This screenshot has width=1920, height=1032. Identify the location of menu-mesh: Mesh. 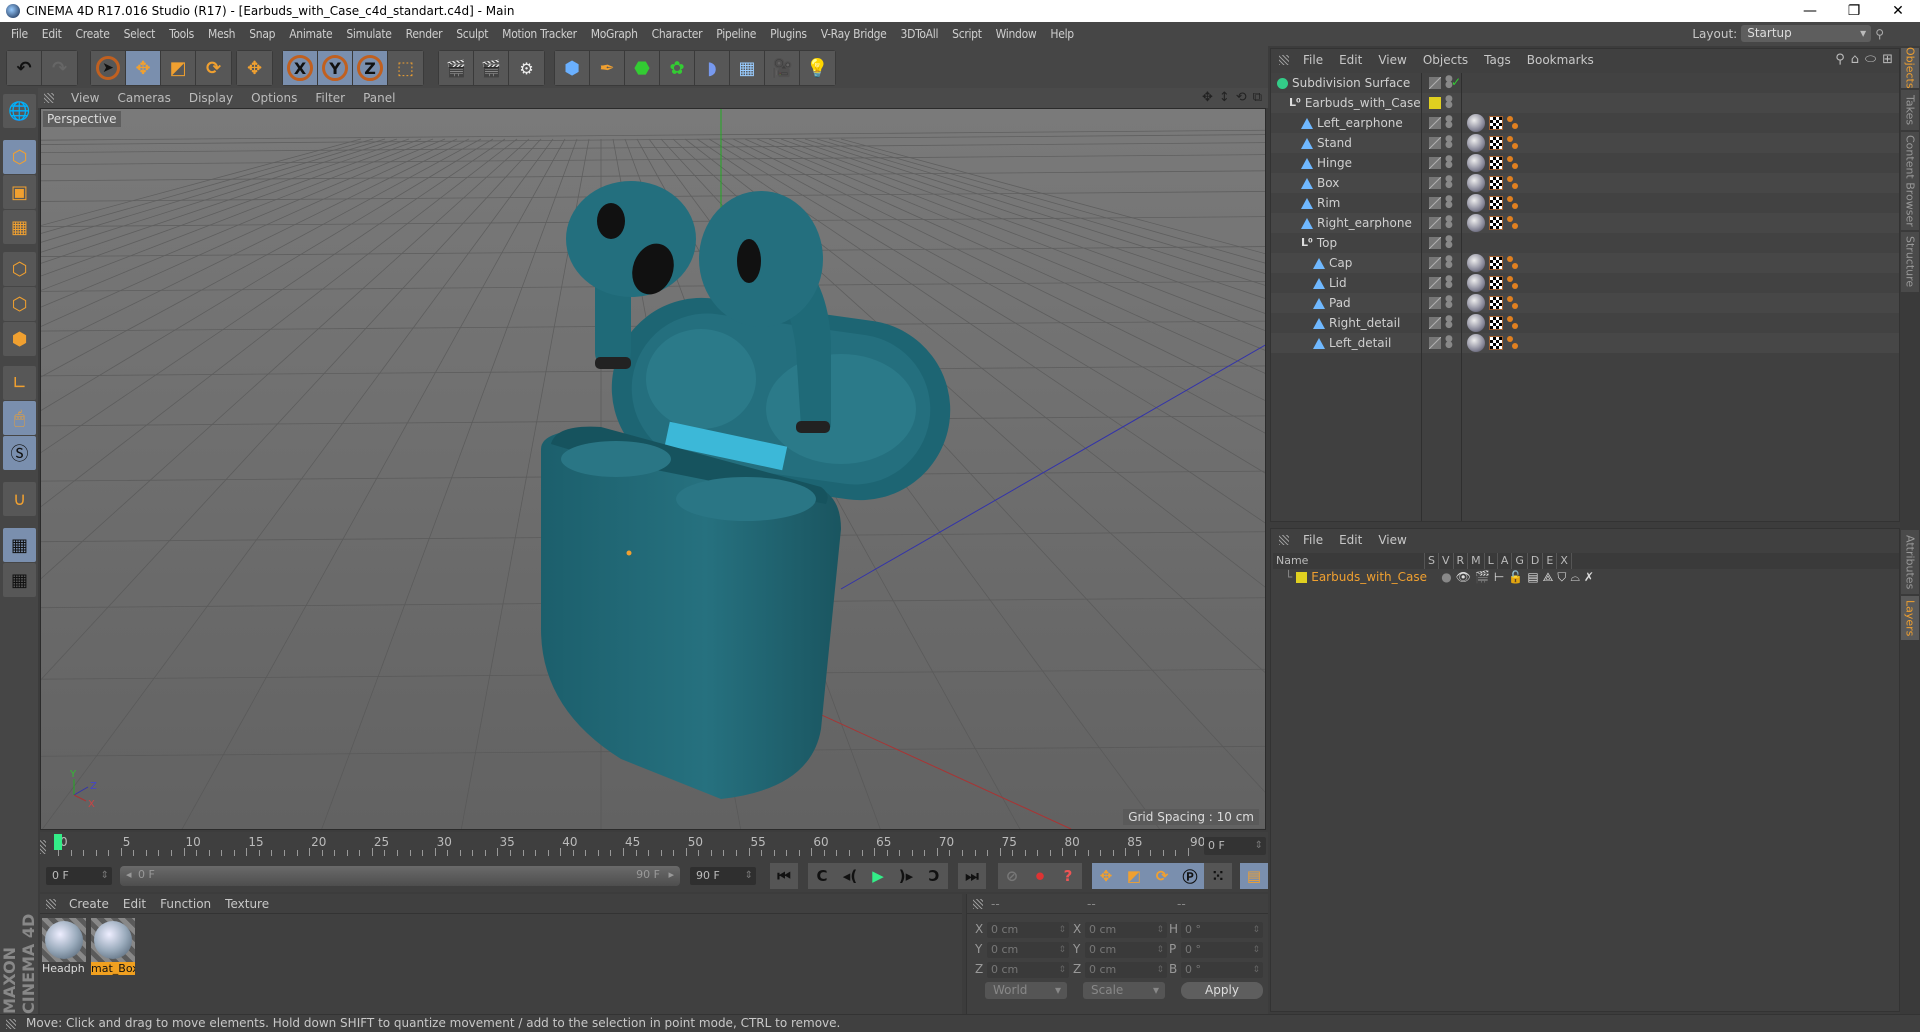
(221, 34).